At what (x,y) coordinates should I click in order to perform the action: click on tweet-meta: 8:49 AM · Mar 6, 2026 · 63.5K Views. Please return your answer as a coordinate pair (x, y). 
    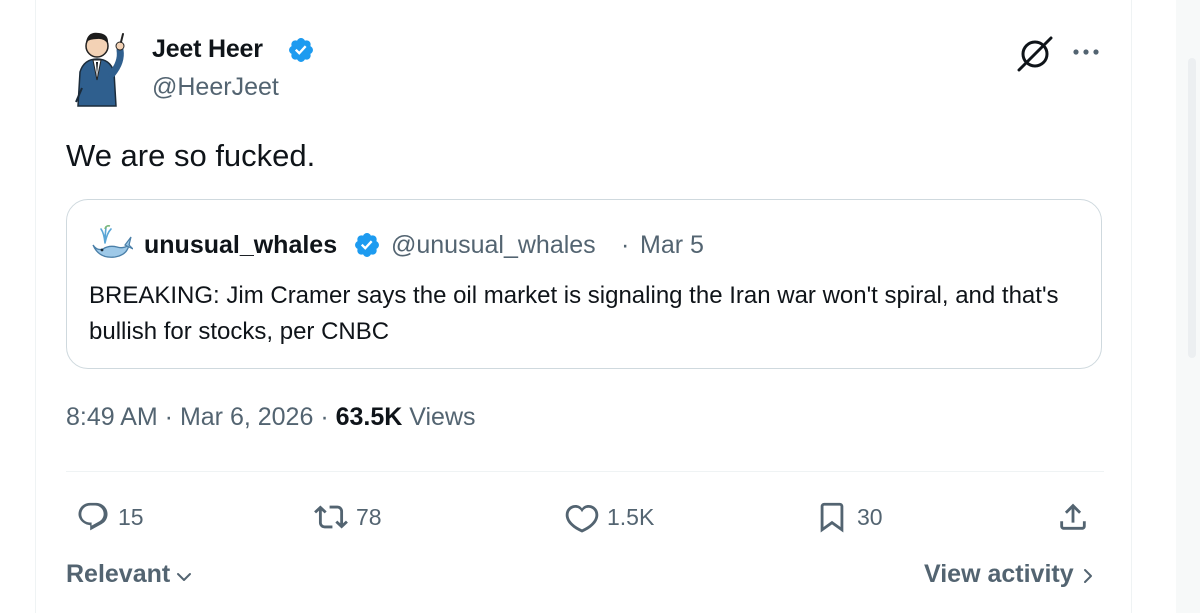
    Looking at the image, I should click on (271, 417).